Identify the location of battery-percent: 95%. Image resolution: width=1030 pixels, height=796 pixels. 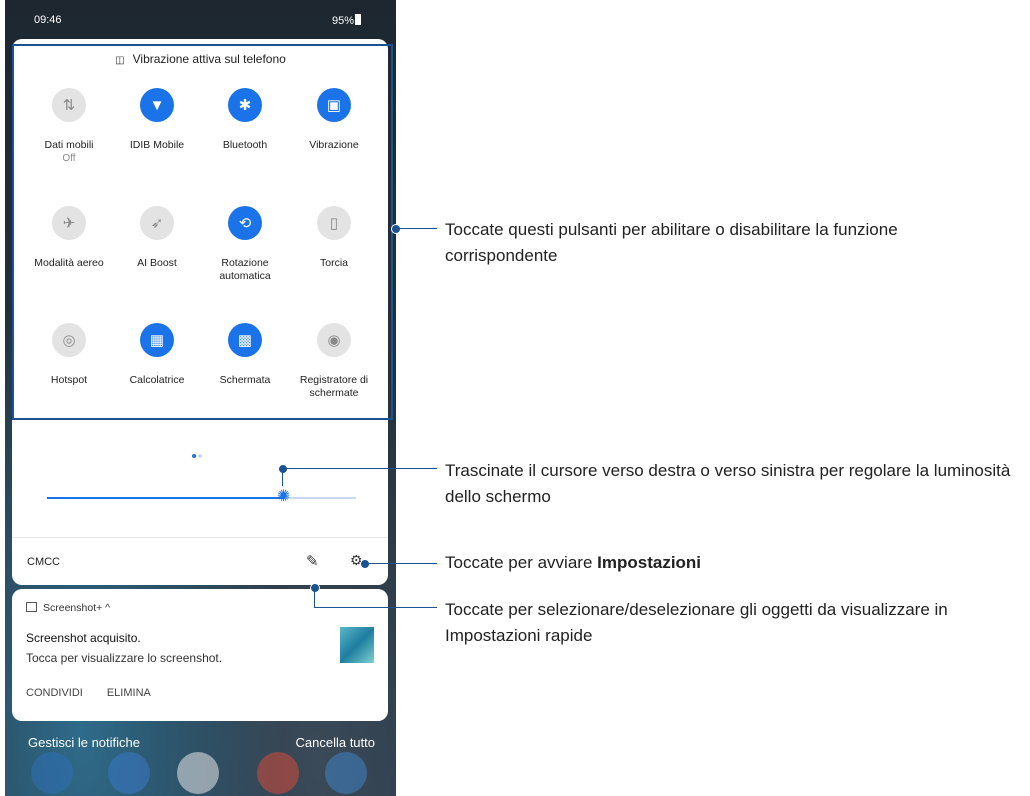
(342, 21).